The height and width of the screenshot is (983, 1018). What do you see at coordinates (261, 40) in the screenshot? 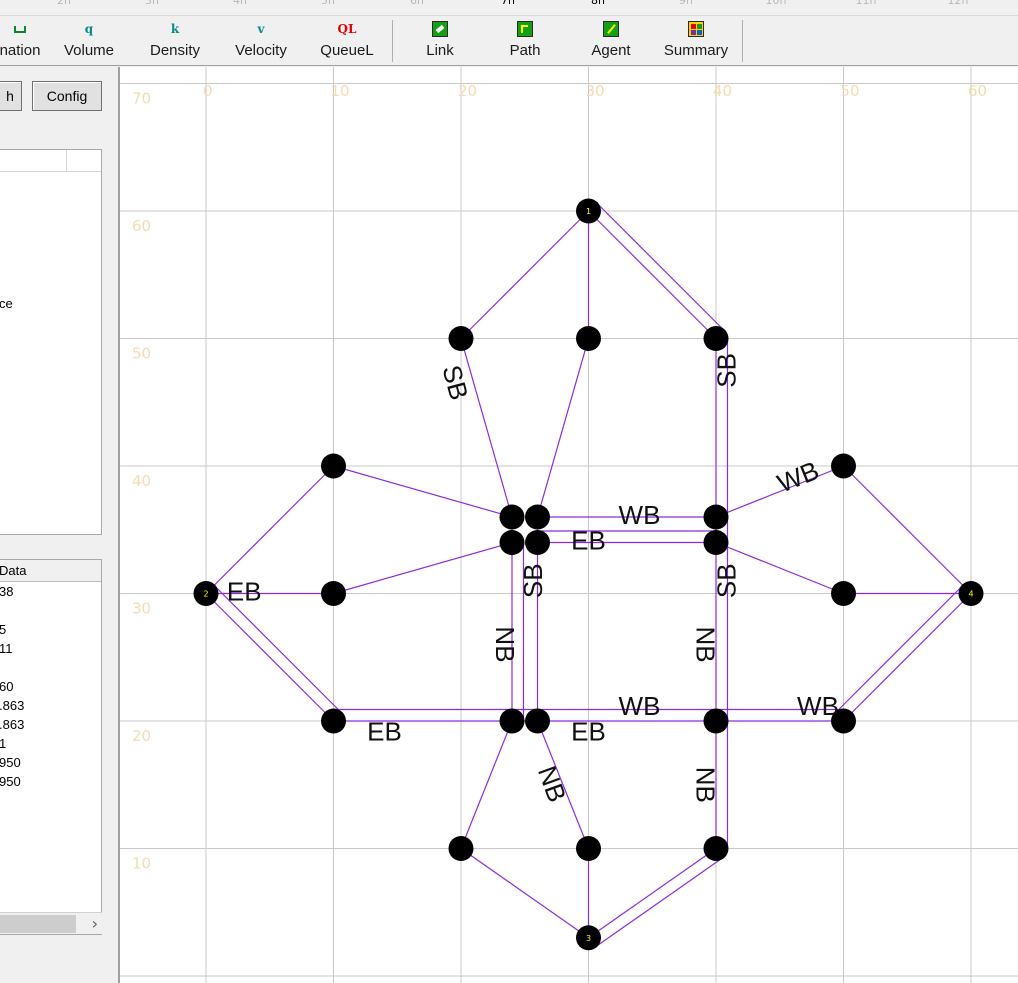
I see `toolbar-velocity-button: v Velocity` at bounding box center [261, 40].